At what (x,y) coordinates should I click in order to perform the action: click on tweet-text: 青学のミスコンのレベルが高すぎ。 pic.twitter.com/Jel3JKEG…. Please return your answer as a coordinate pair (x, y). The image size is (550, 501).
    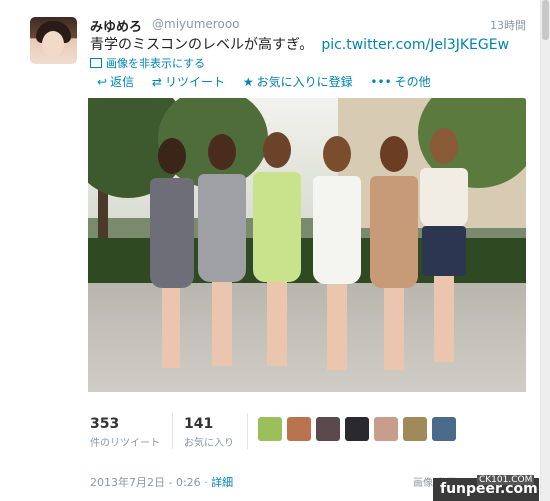
    Looking at the image, I should click on (299, 44).